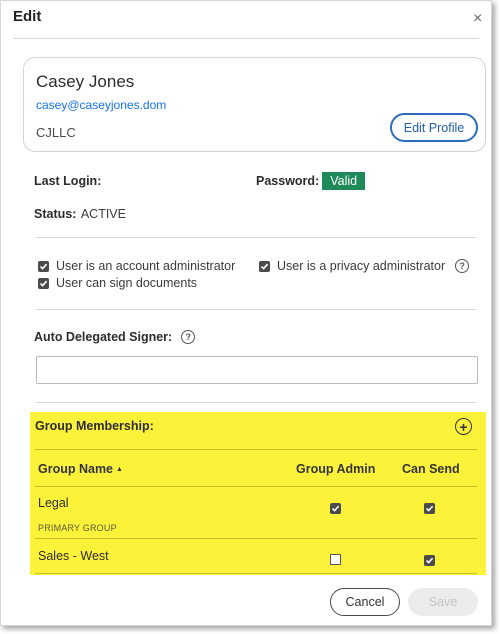 This screenshot has width=500, height=634. Describe the element at coordinates (55, 214) in the screenshot. I see `status-label: Status:` at that location.